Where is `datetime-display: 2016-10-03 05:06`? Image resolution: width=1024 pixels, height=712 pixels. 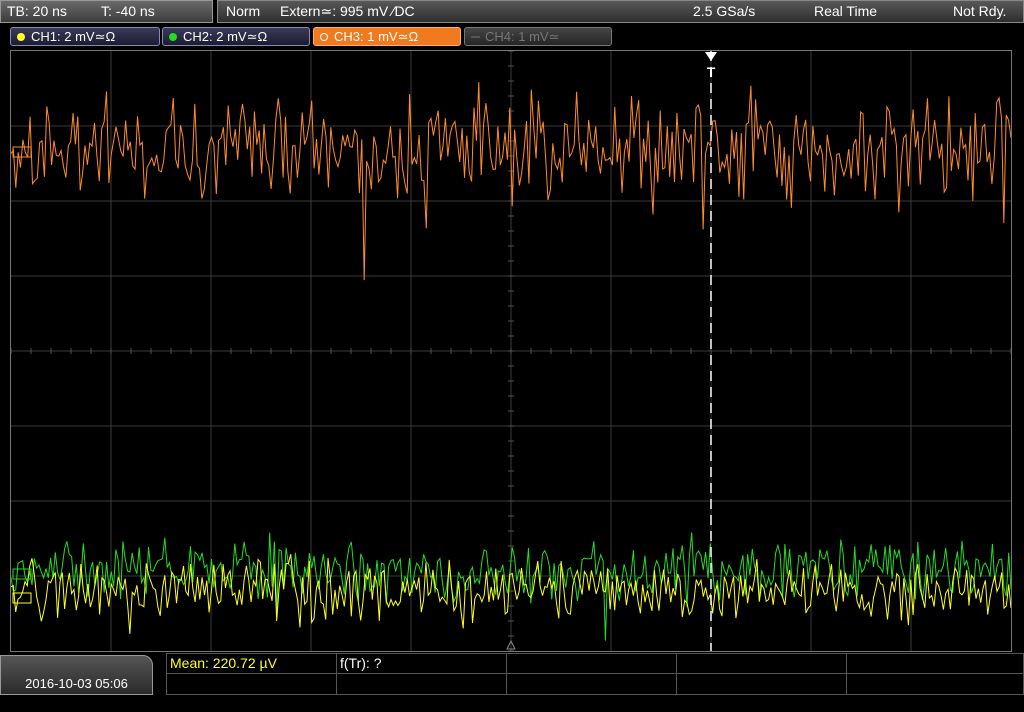
datetime-display: 2016-10-03 05:06 is located at coordinates (76, 675).